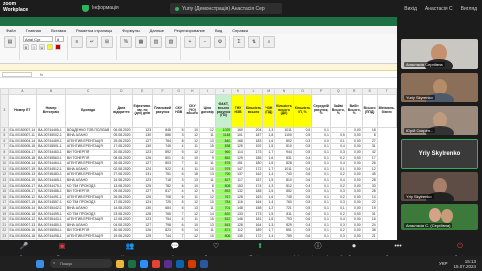 This screenshot has height=271, width=482. I want to click on table-cell: ЕА-00150006-12, so click(22, 197).